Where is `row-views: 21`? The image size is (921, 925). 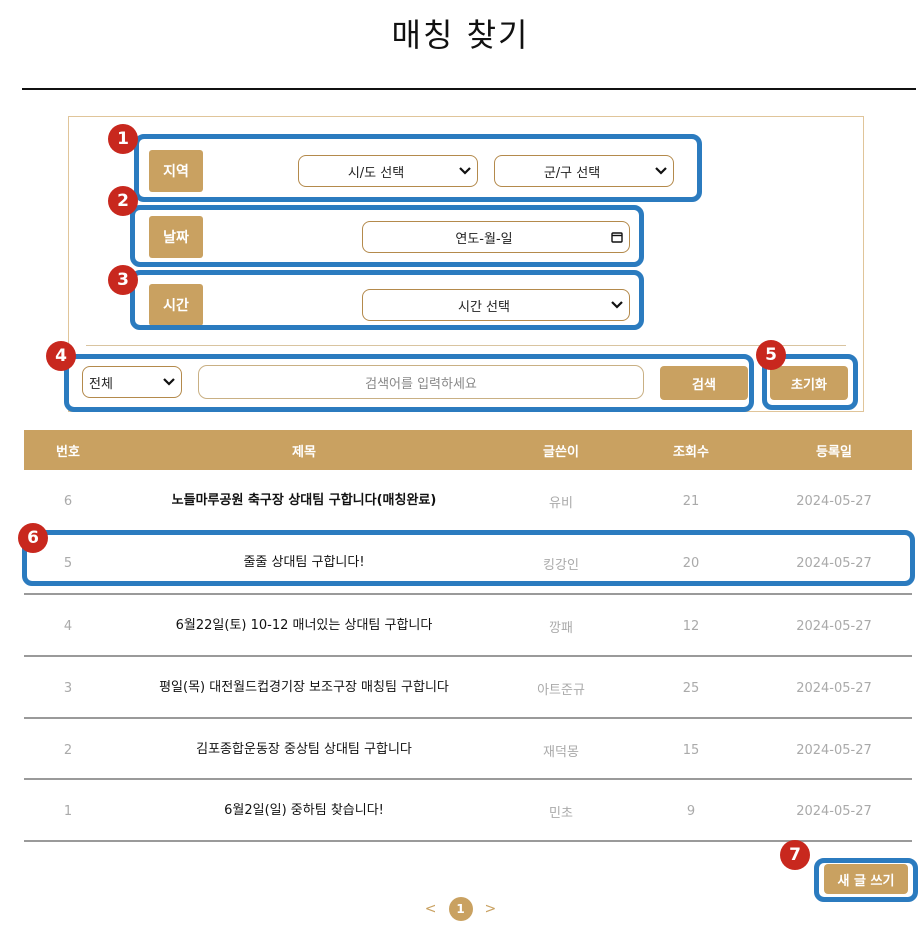
row-views: 21 is located at coordinates (691, 501).